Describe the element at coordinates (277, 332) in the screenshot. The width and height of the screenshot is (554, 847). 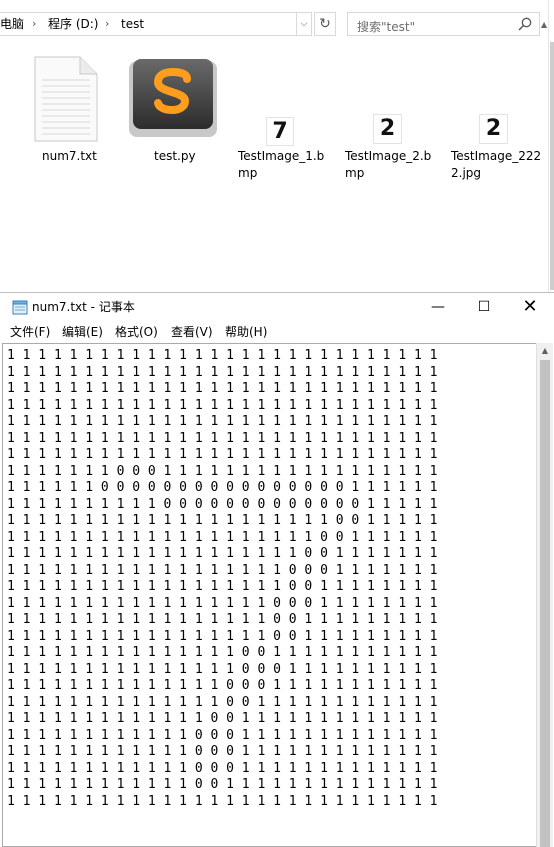
I see `menu-bar: 文件(F) 编辑(E) 格式(O) 查看(V) 帮助(H)` at that location.